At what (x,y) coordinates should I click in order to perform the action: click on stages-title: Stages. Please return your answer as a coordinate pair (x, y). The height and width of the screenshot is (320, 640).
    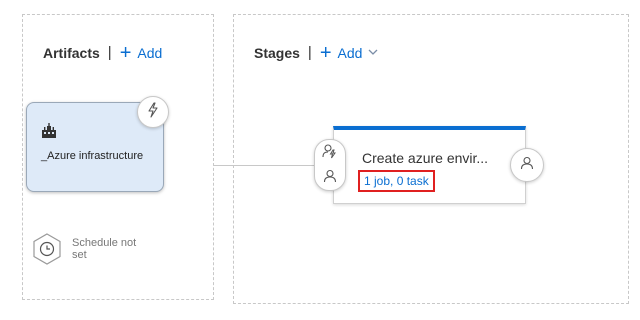
    Looking at the image, I should click on (277, 52).